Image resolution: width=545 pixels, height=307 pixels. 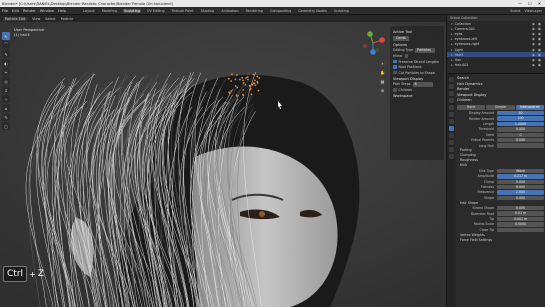 I want to click on annotate-tool-button: ✎, so click(x=6, y=117).